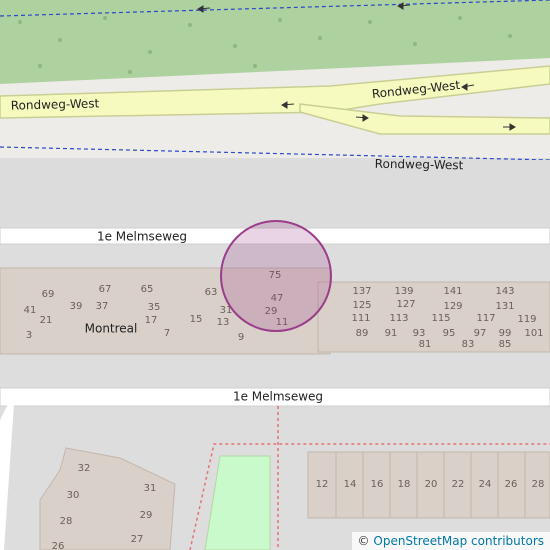 This screenshot has width=550, height=550. Describe the element at coordinates (147, 289) in the screenshot. I see `house-number: 65` at that location.